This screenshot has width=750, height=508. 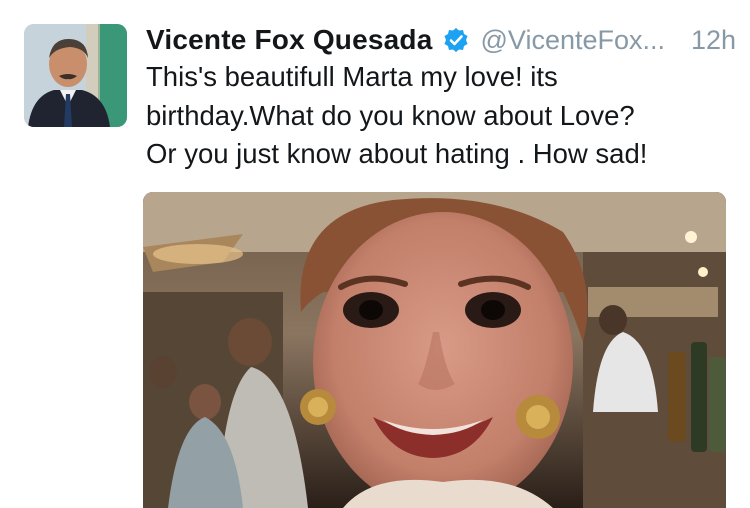 What do you see at coordinates (456, 40) in the screenshot?
I see `verified-badge-icon` at bounding box center [456, 40].